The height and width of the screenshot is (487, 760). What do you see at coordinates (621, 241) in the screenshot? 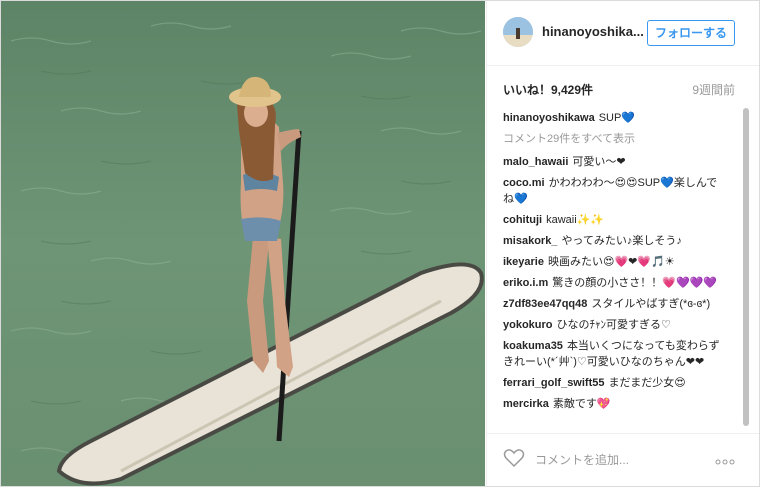
I see `comment-text: やってみたい♪楽しそう♪` at bounding box center [621, 241].